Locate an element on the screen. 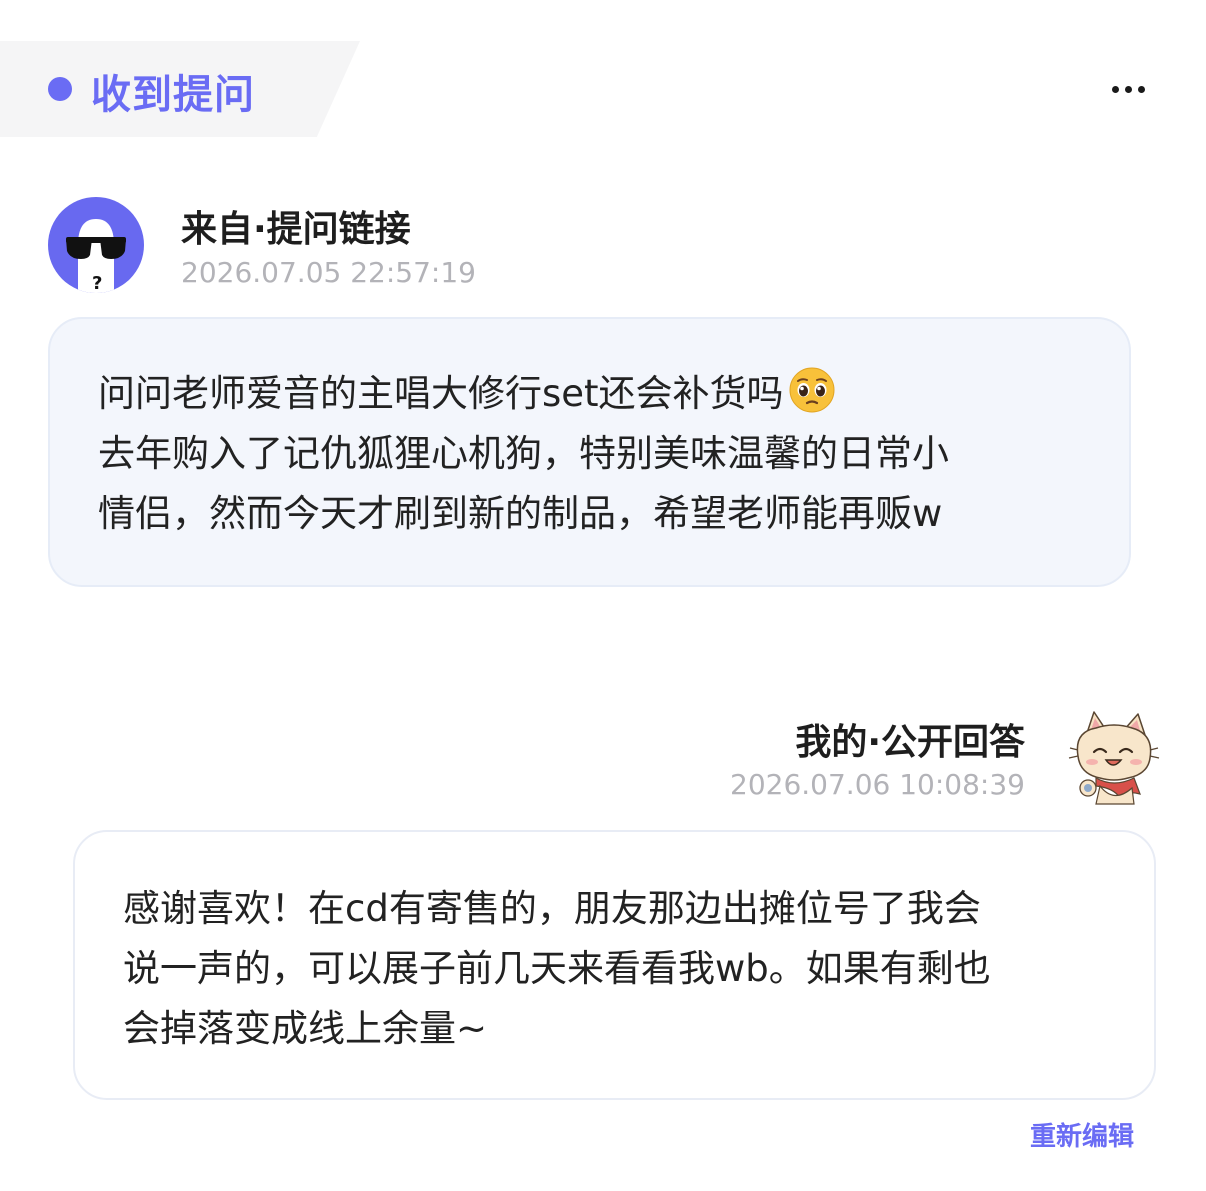 The image size is (1206, 1191). header-dot-icon is located at coordinates (60, 89).